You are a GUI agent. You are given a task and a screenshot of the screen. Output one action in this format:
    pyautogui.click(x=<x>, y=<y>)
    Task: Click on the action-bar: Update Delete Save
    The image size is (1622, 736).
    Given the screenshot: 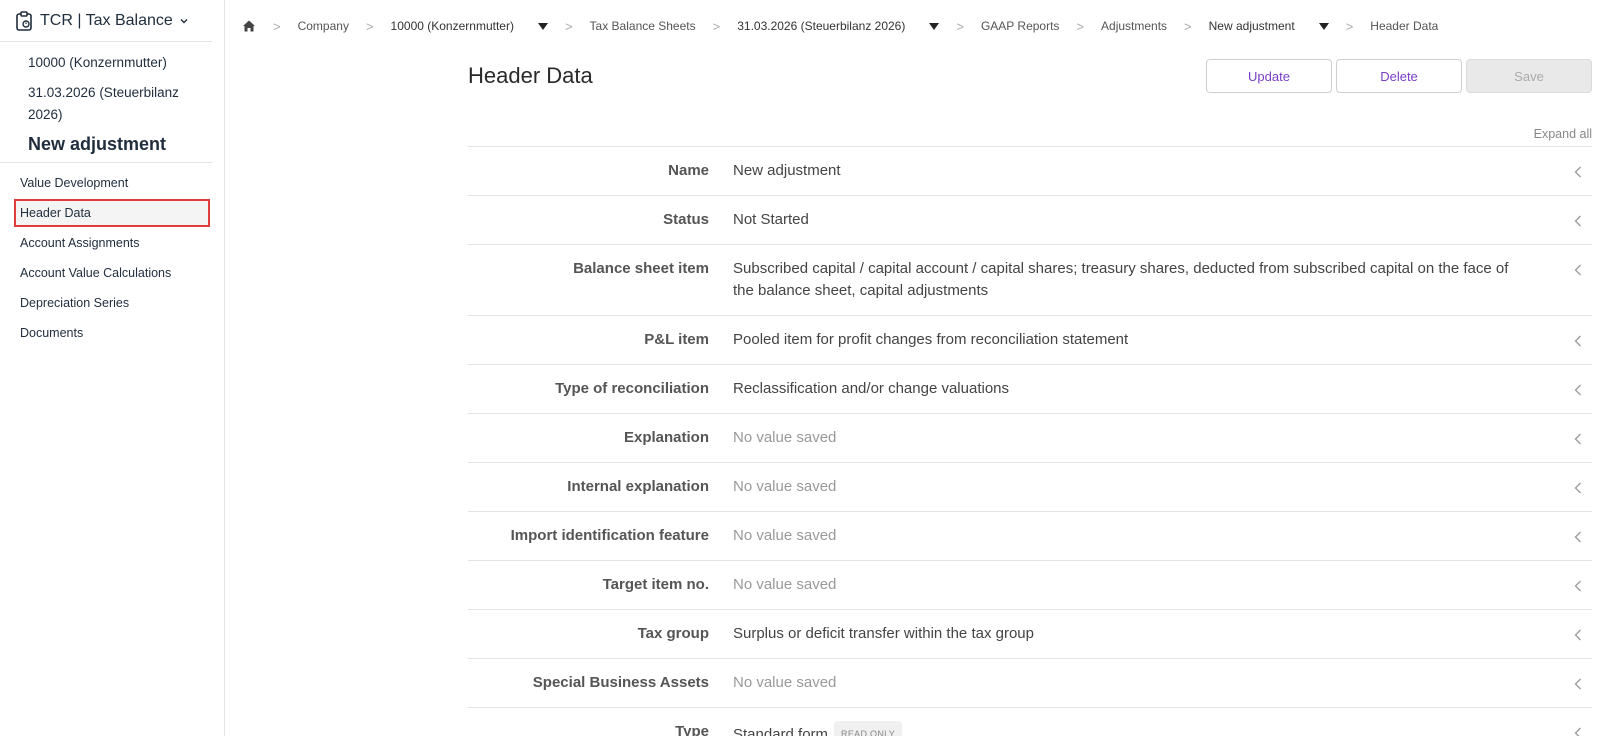 What is the action you would take?
    pyautogui.click(x=1399, y=76)
    